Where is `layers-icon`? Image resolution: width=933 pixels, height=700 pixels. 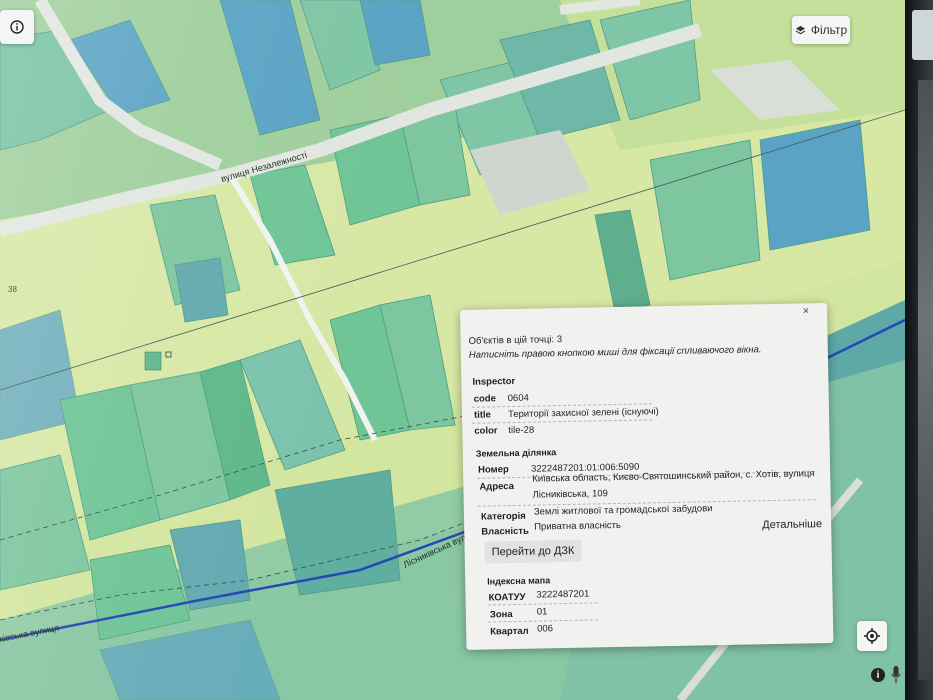 layers-icon is located at coordinates (800, 29).